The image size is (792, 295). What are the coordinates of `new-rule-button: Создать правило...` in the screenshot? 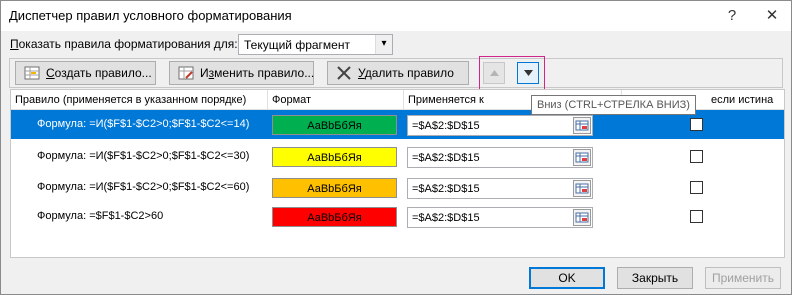 It's located at (85, 73).